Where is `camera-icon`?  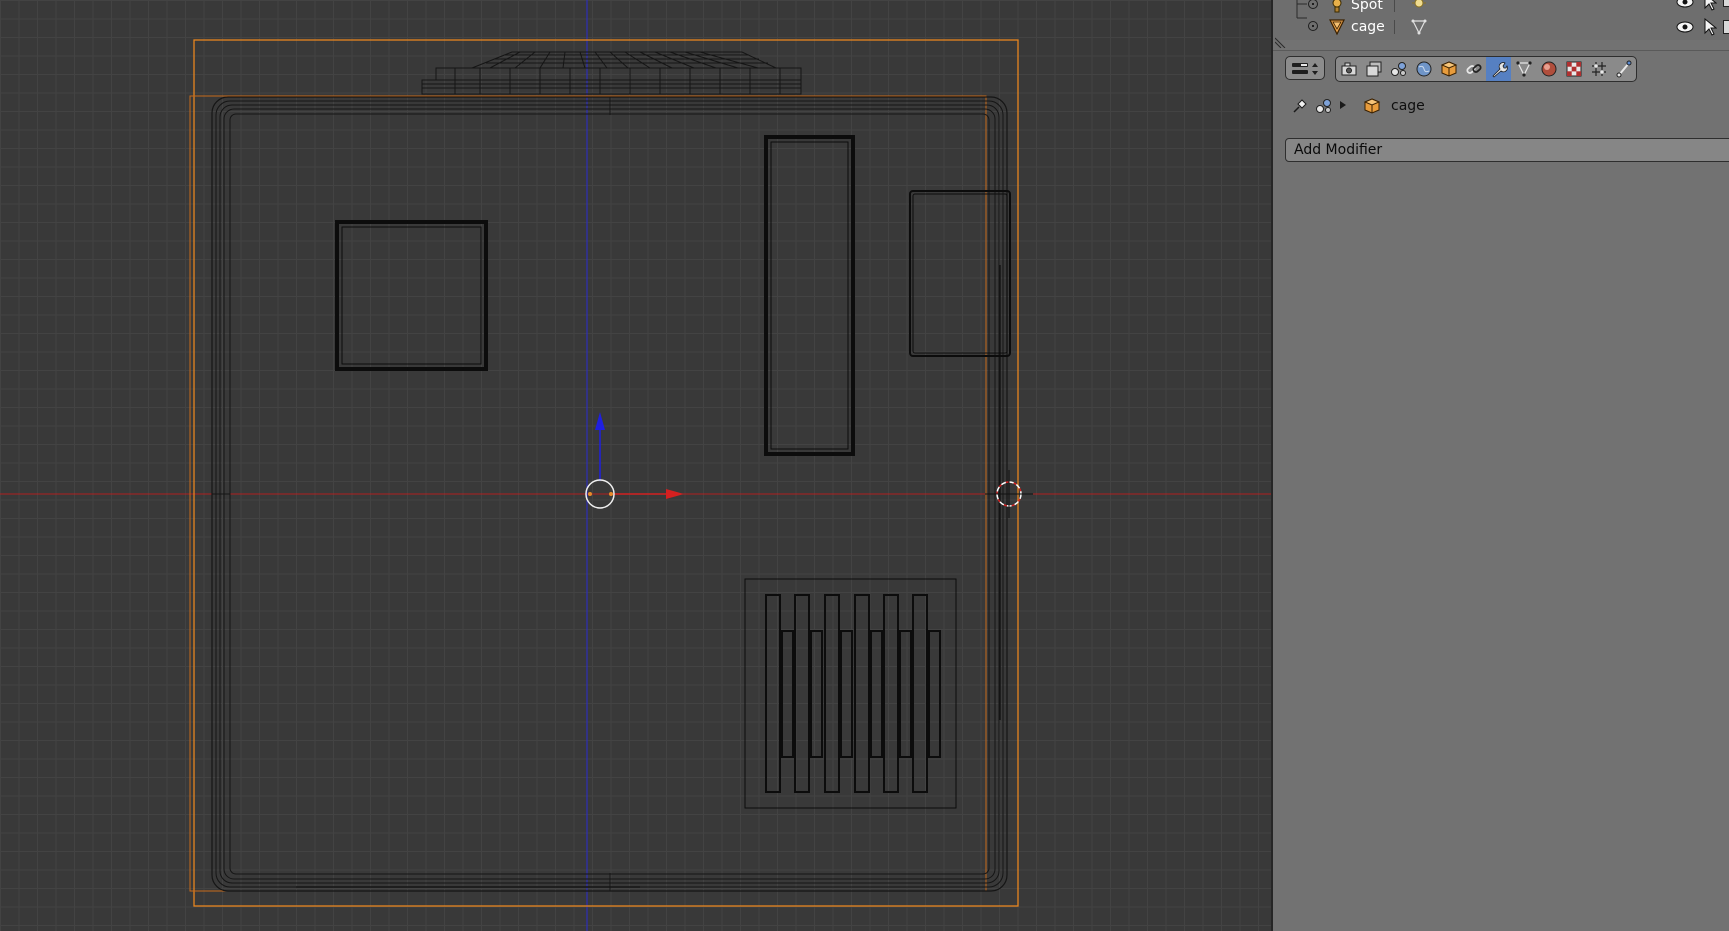
camera-icon is located at coordinates (1348, 69).